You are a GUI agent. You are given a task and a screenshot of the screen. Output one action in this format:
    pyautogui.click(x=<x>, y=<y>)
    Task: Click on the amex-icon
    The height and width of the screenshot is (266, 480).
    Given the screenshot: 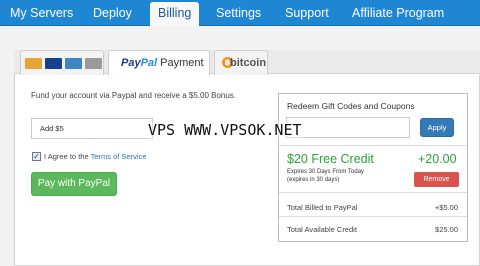 What is the action you would take?
    pyautogui.click(x=73, y=63)
    